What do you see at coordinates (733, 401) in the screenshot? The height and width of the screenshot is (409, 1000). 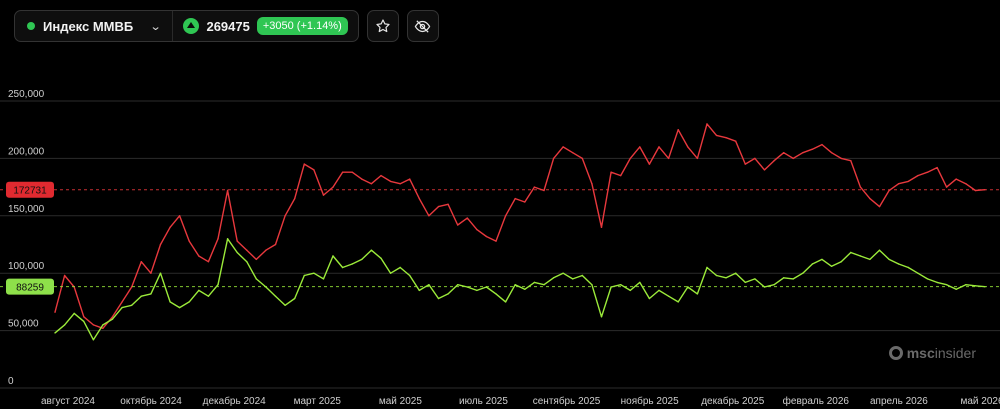 I see `x-tick-label: декабрь 2025` at bounding box center [733, 401].